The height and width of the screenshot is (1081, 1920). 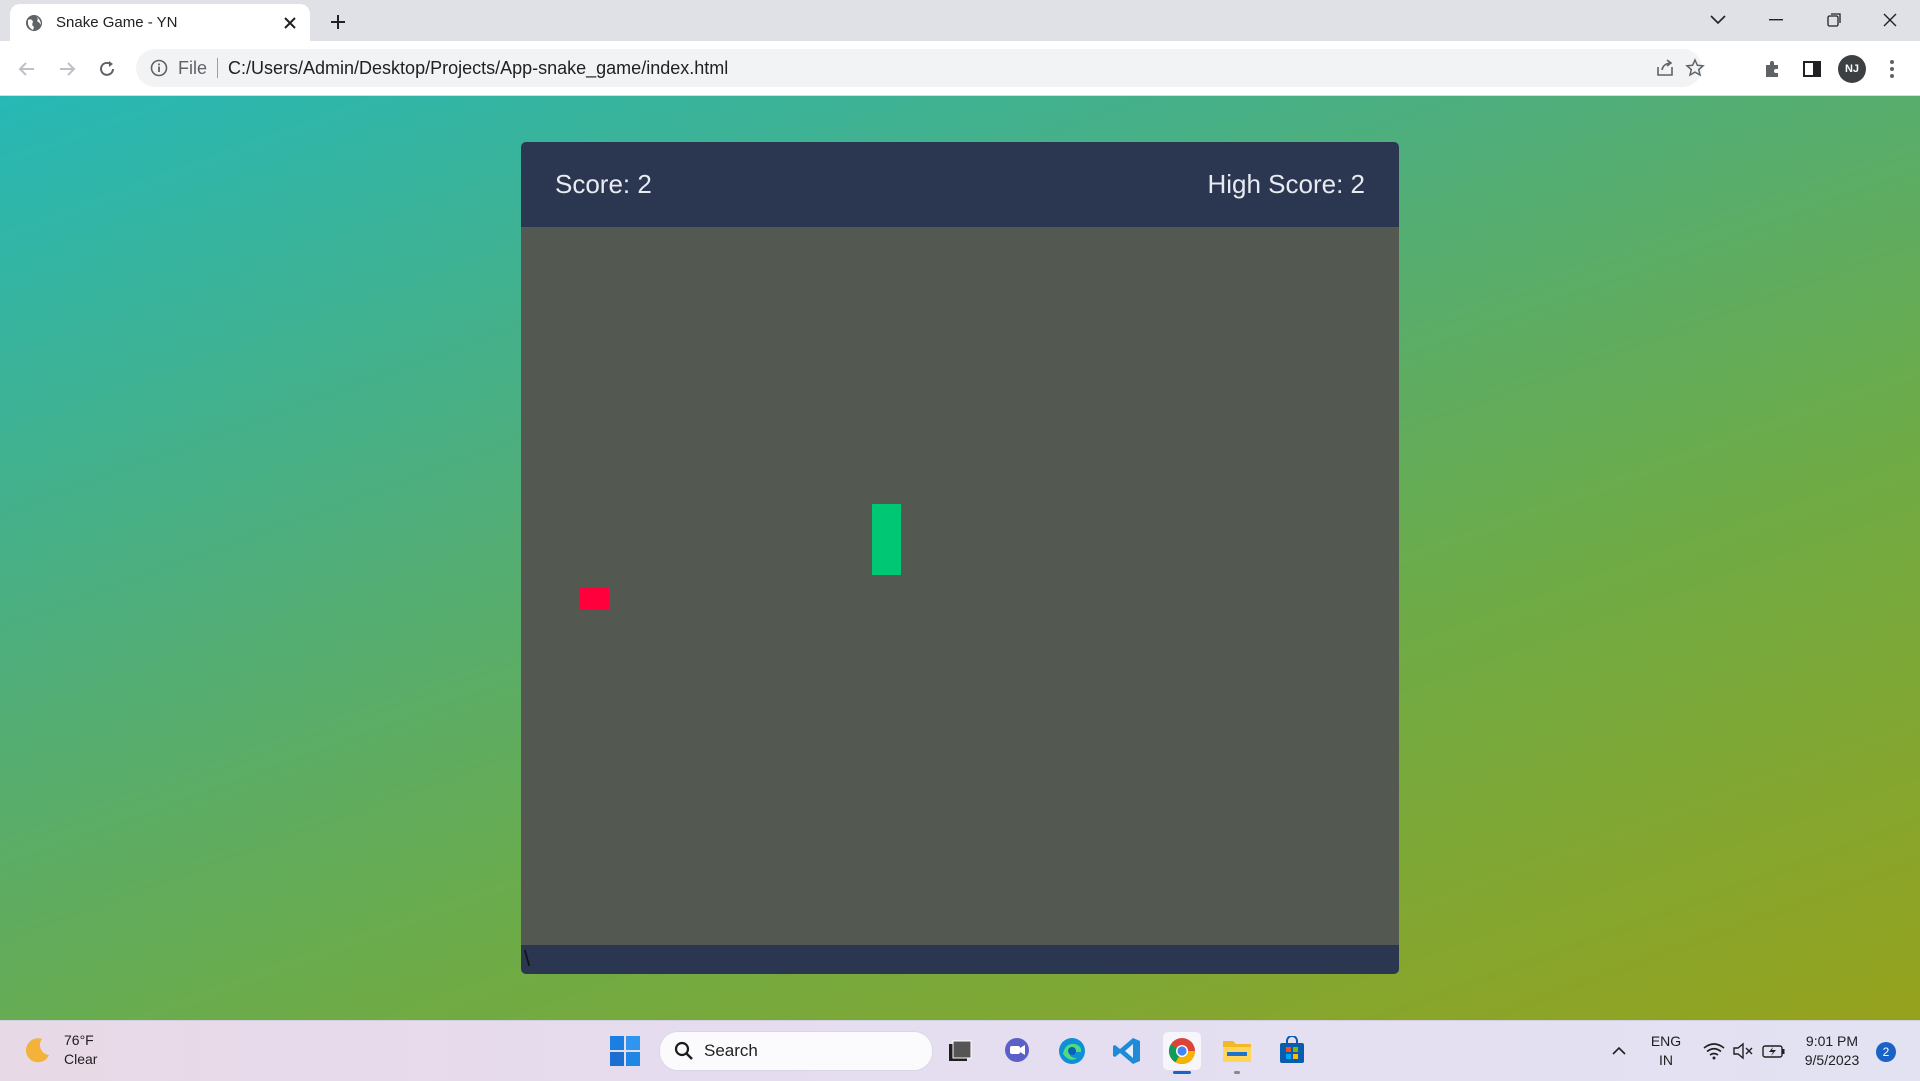 I want to click on high-score-label: High Score: 2, so click(x=1286, y=184).